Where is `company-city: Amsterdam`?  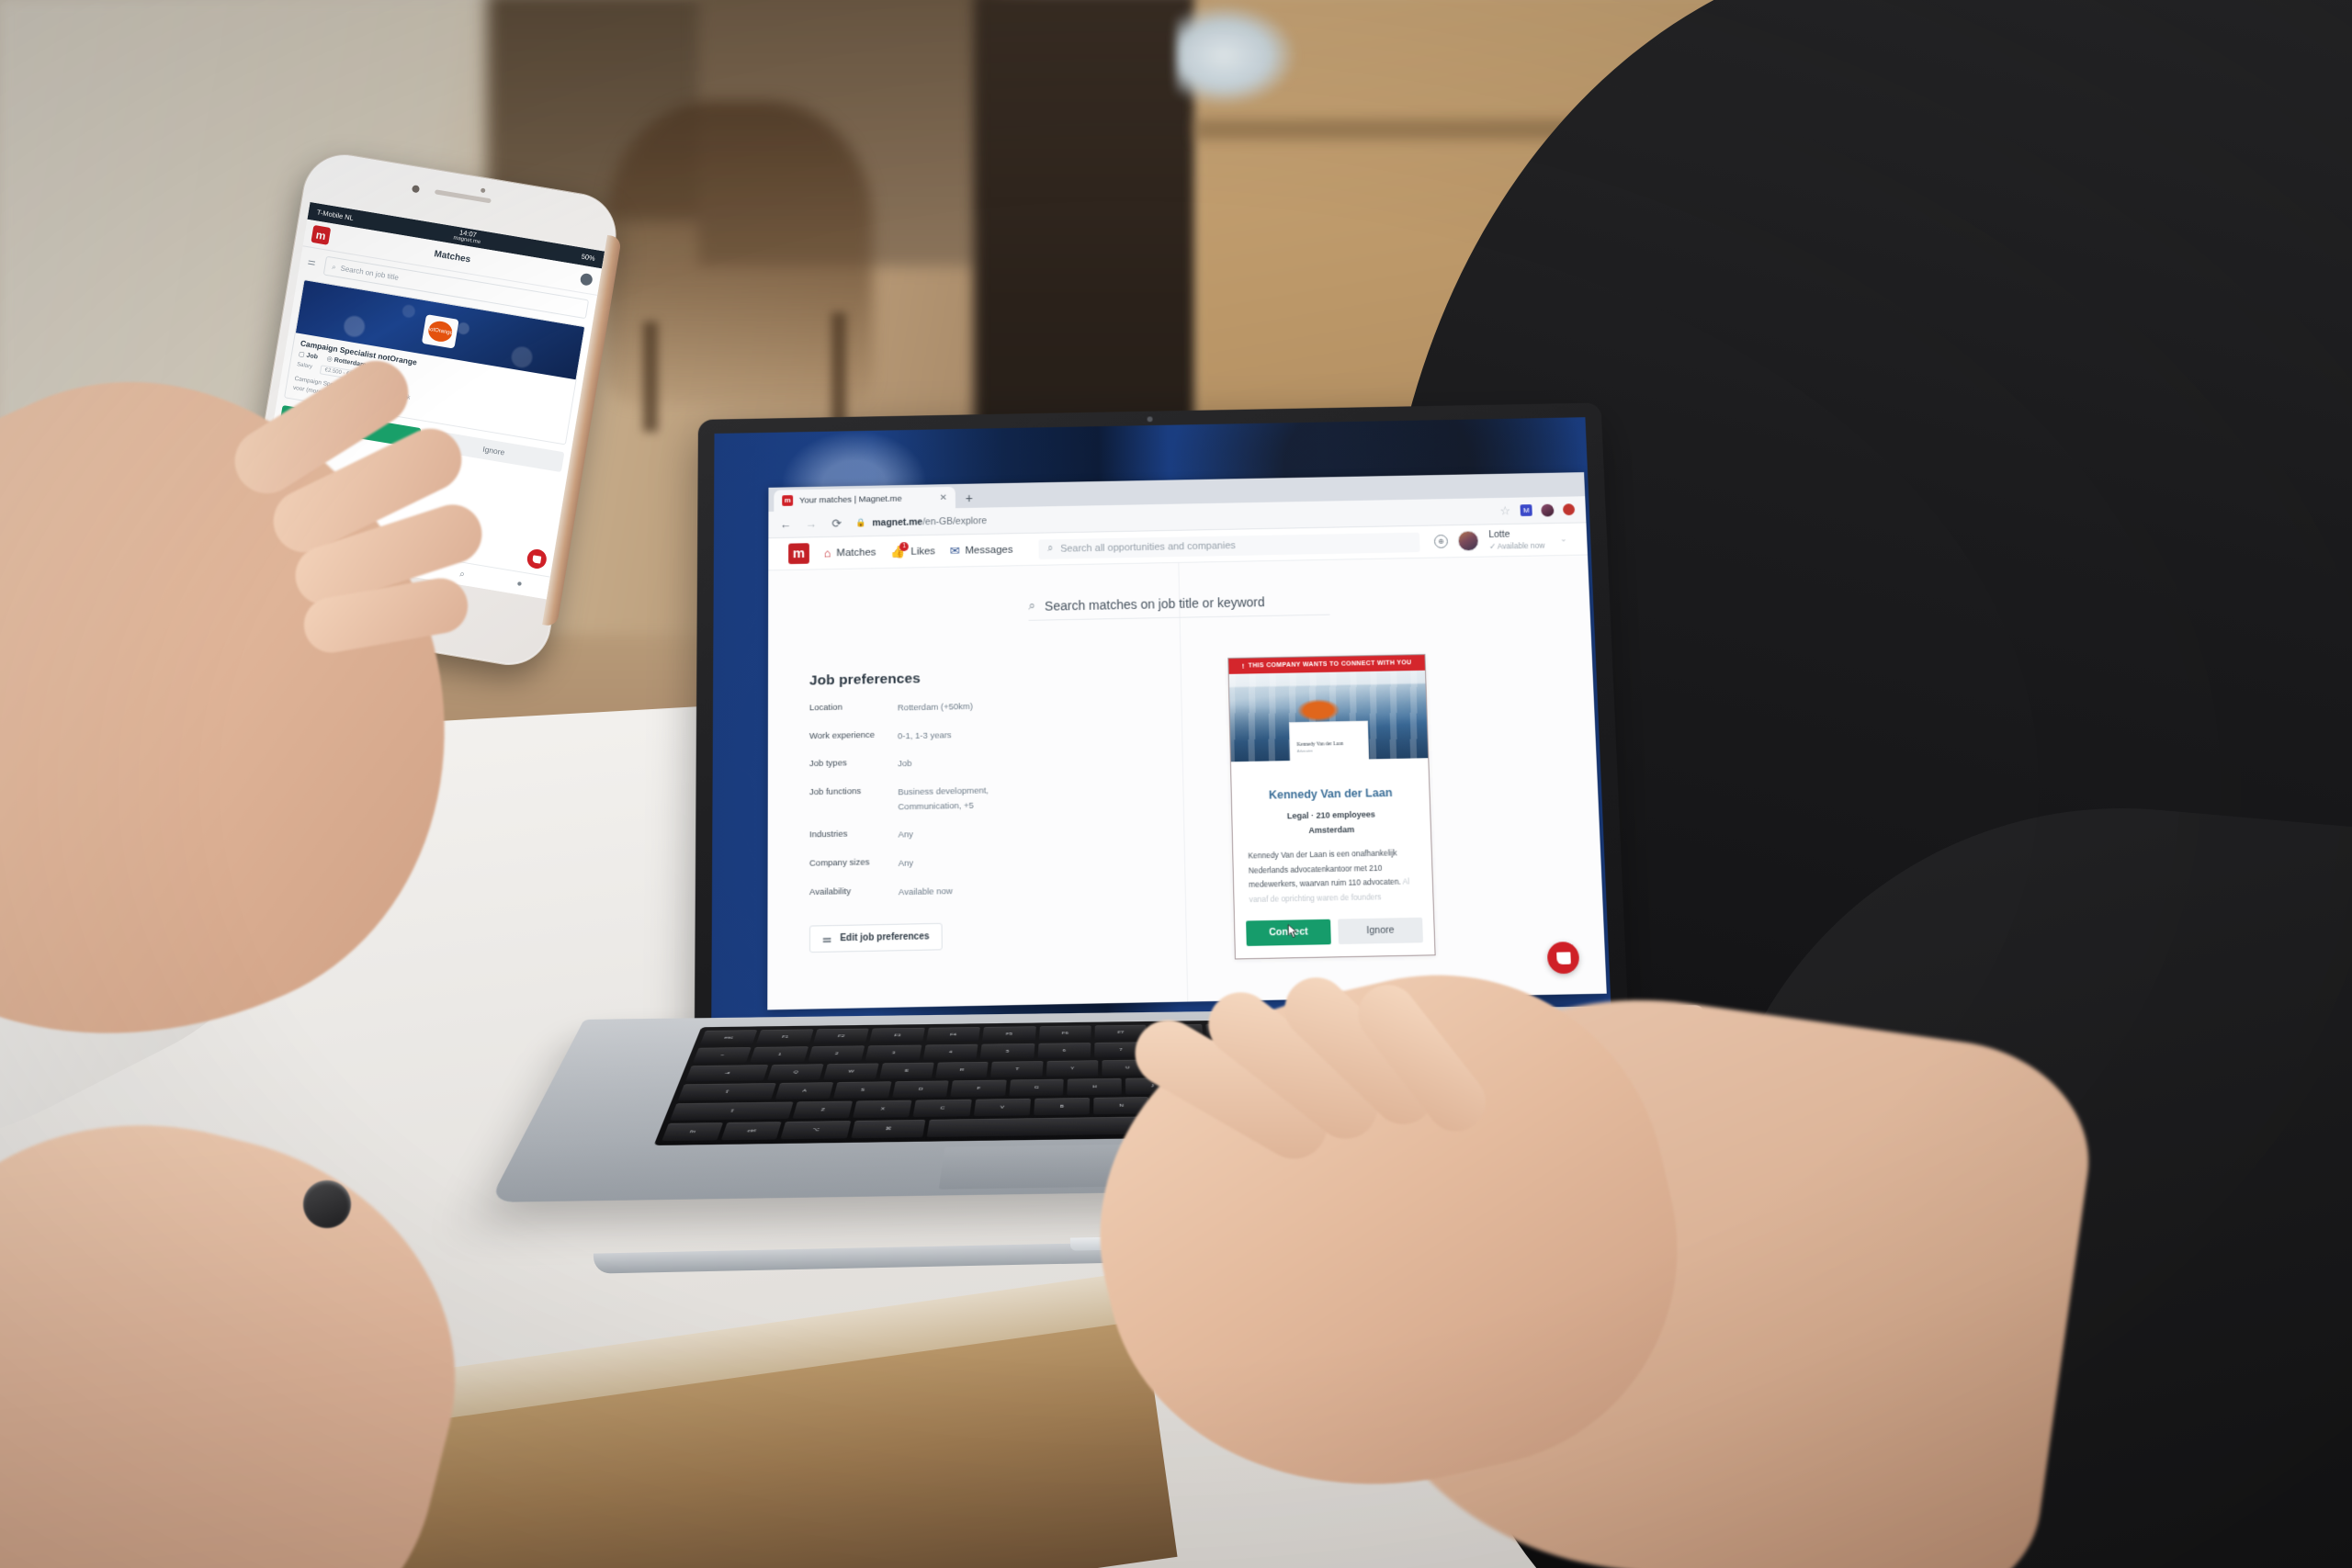 company-city: Amsterdam is located at coordinates (1331, 830).